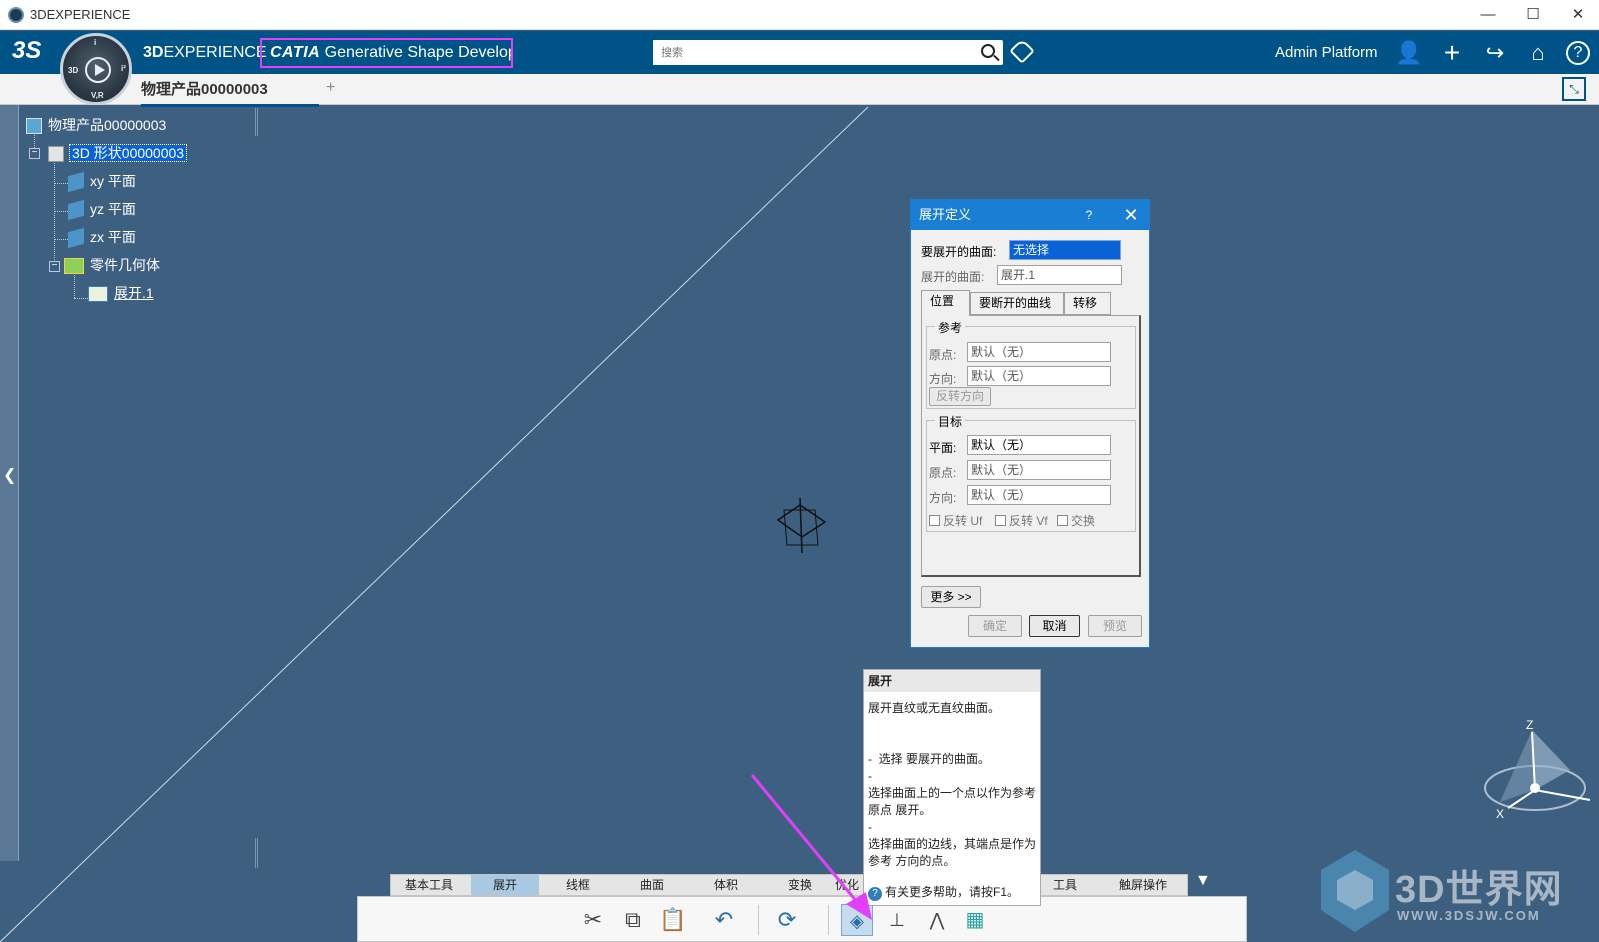  What do you see at coordinates (1054, 626) in the screenshot?
I see `cancel-button: 取消` at bounding box center [1054, 626].